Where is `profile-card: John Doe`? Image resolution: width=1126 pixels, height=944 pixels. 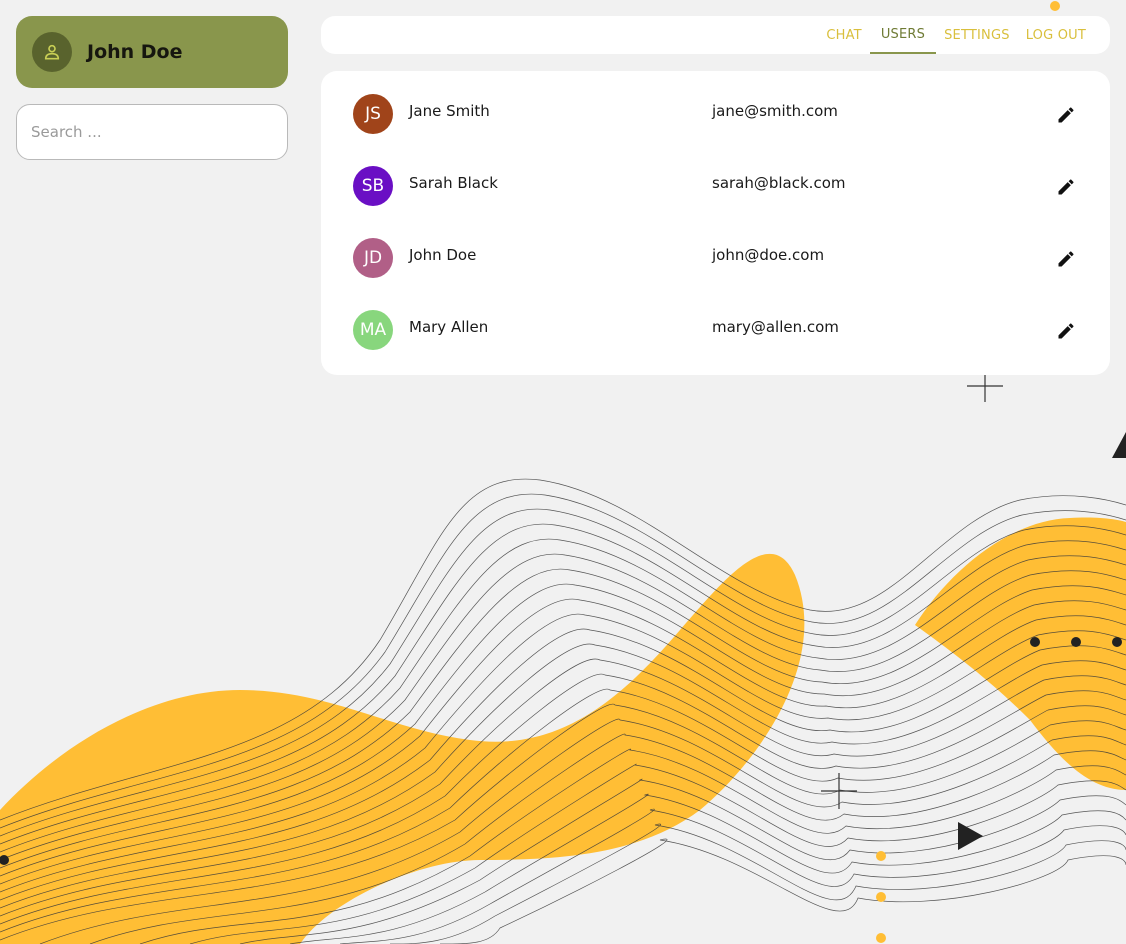
profile-card: John Doe is located at coordinates (152, 52).